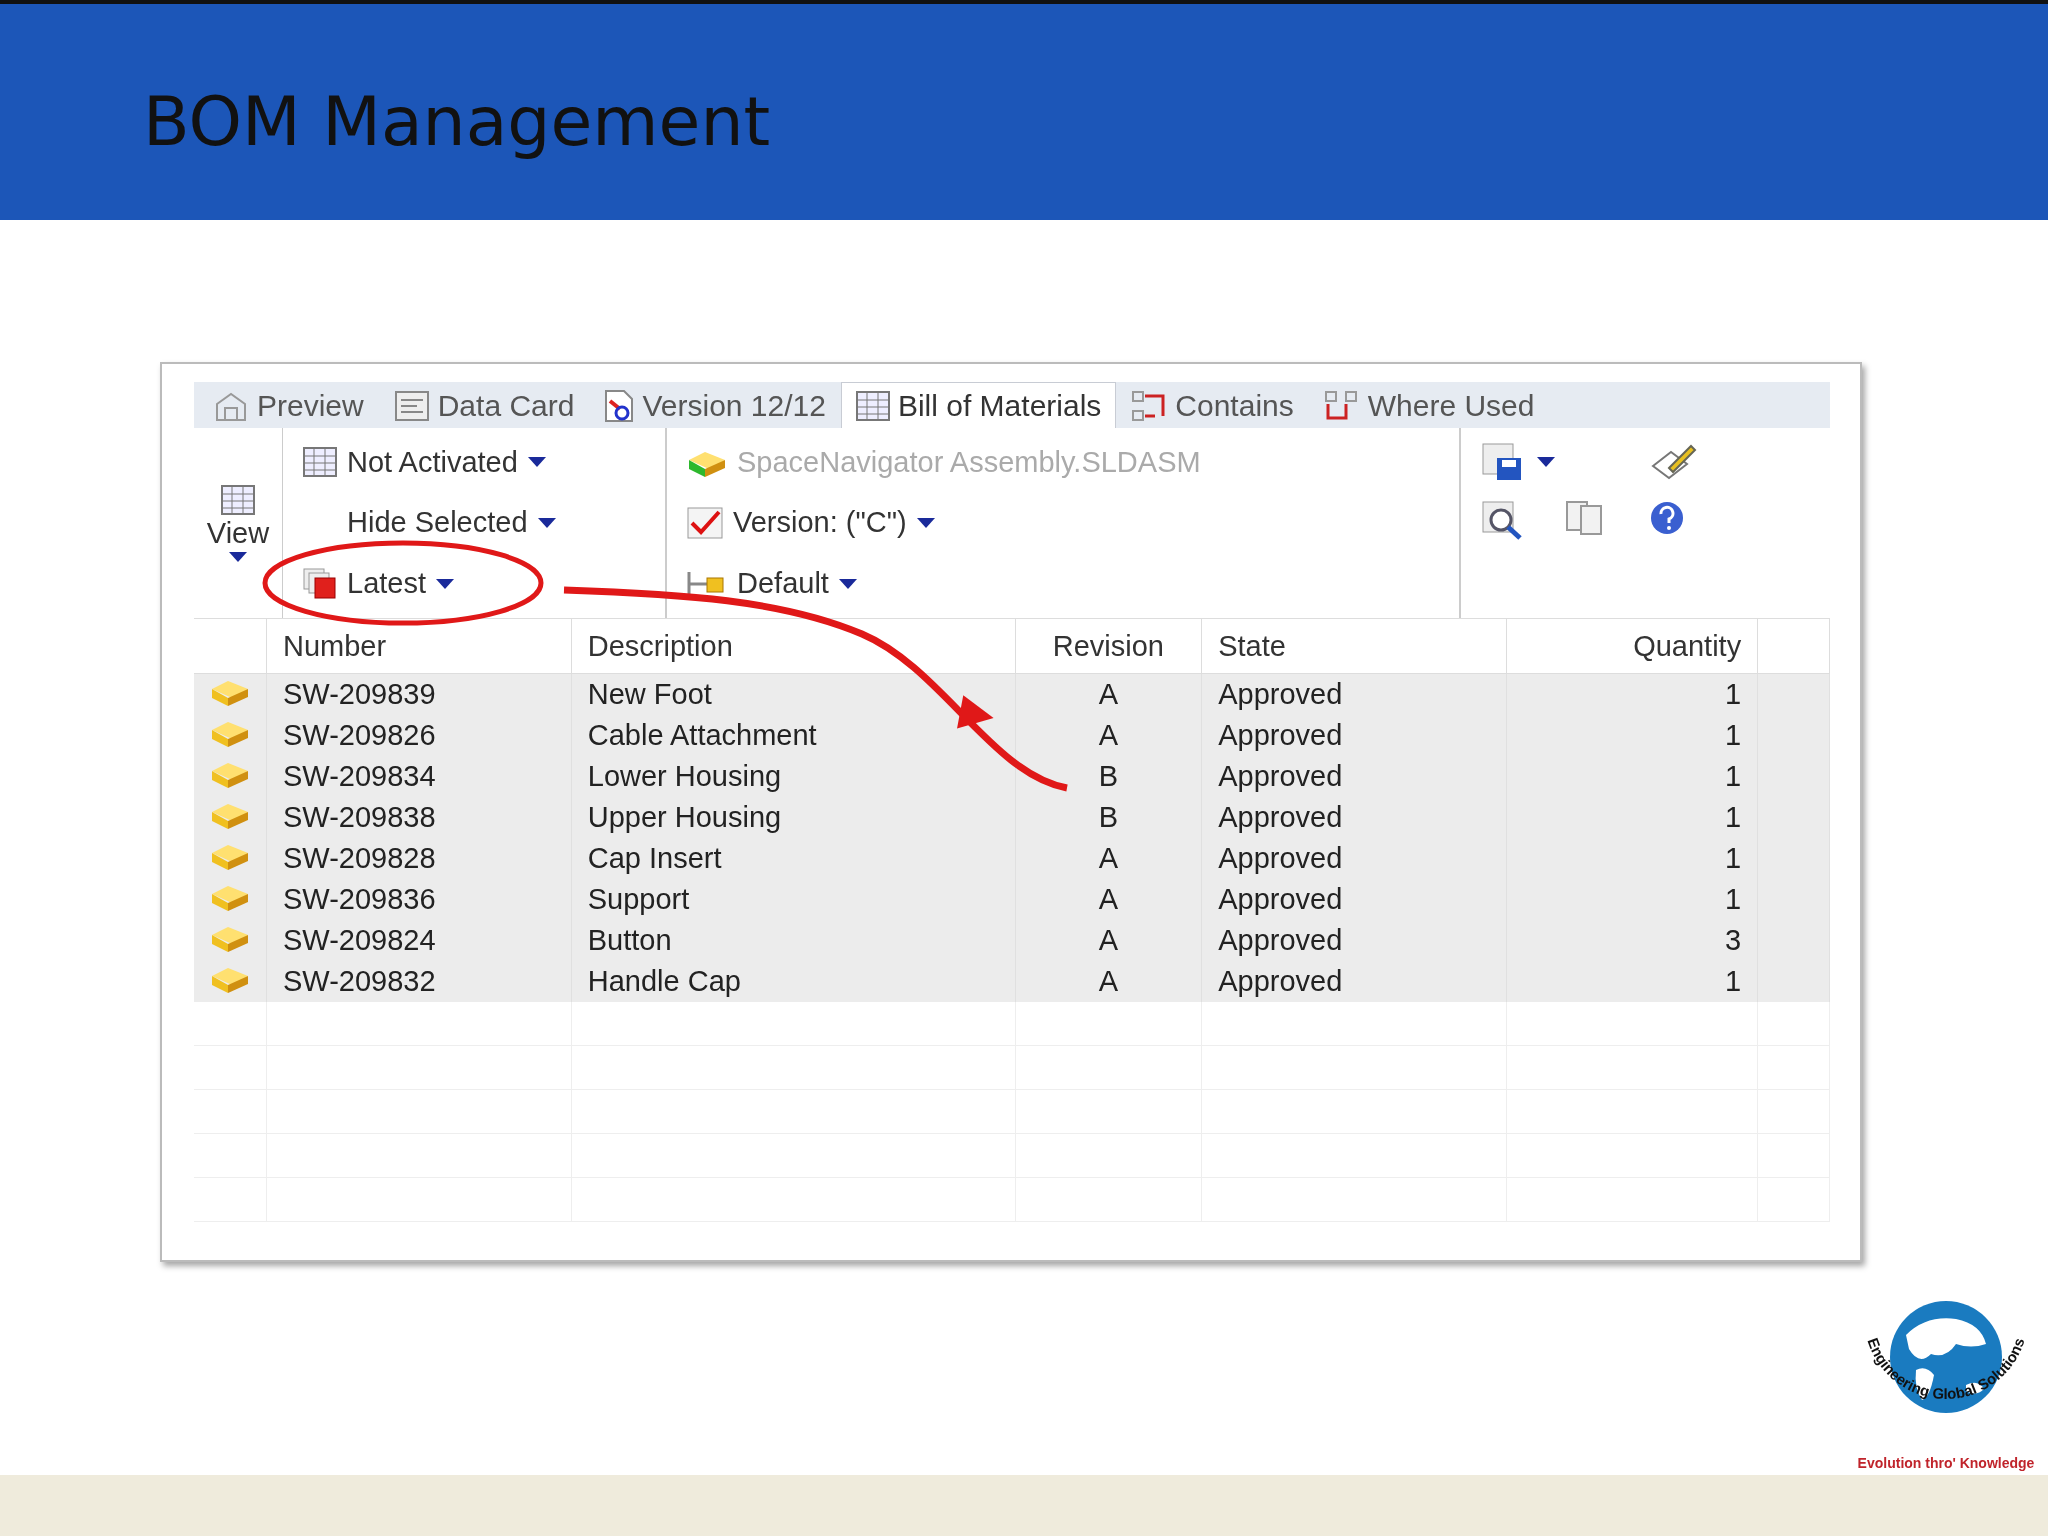 The width and height of the screenshot is (2048, 1536). I want to click on table-cell: SW-209839, so click(419, 694).